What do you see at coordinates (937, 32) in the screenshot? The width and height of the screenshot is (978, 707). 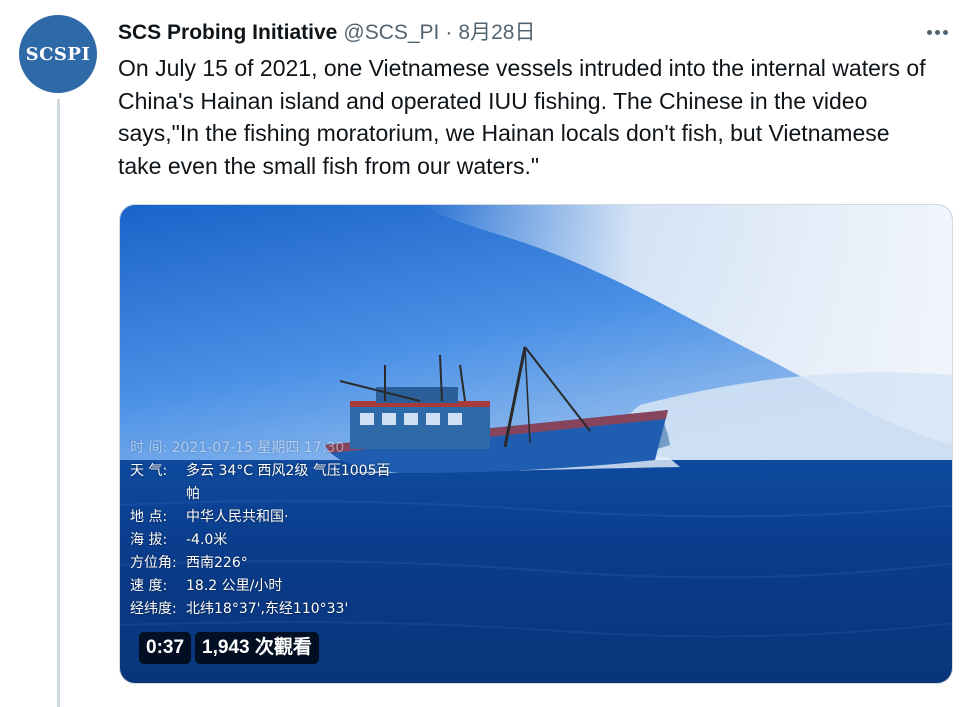 I see `more-options-button` at bounding box center [937, 32].